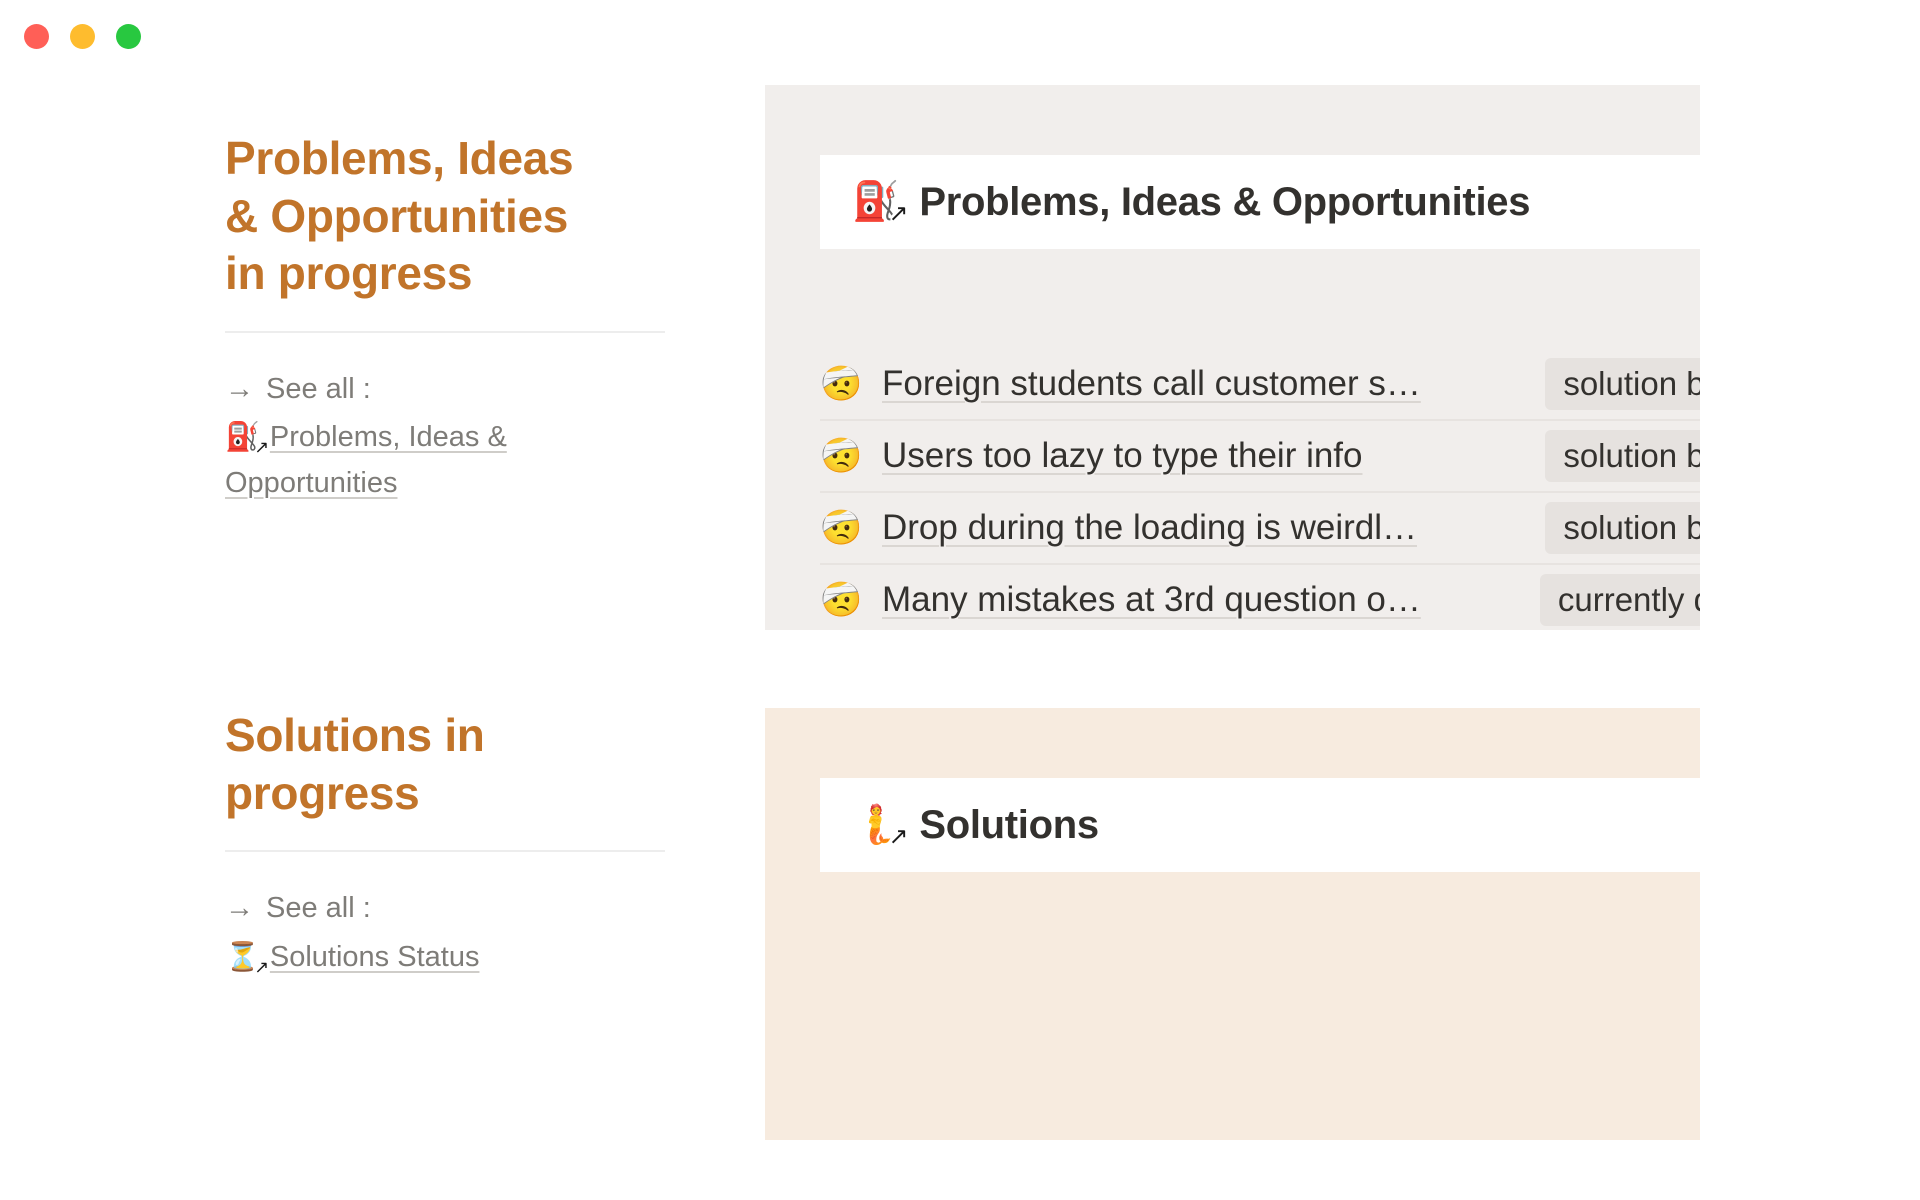 This screenshot has height=1200, width=1920. Describe the element at coordinates (1009, 824) in the screenshot. I see `card-title: Solutions` at that location.